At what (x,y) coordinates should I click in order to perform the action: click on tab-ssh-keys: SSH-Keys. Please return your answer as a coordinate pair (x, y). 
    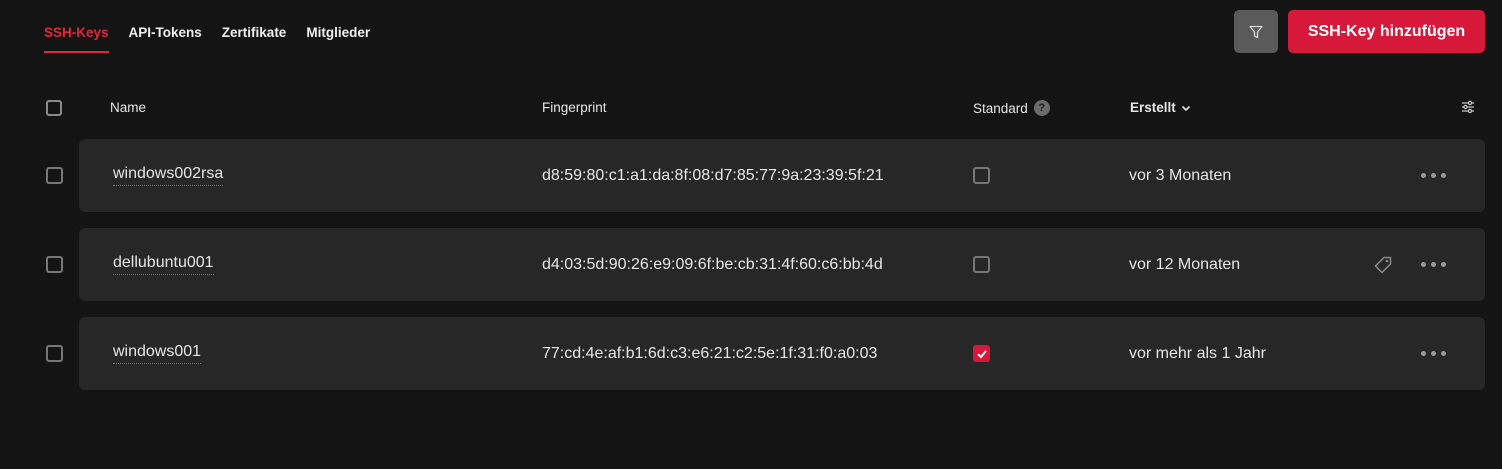
    Looking at the image, I should click on (76, 26).